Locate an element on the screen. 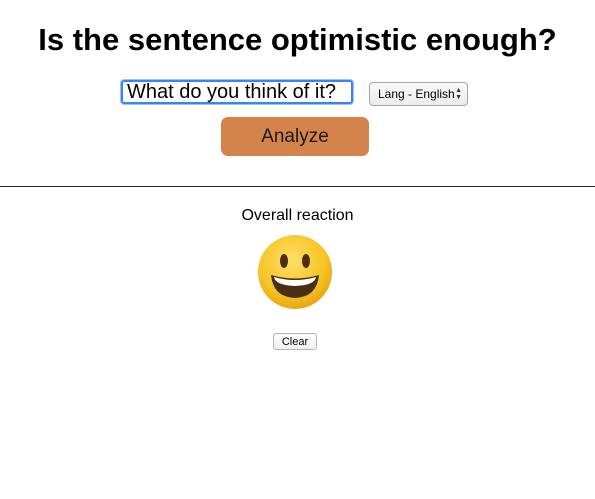 This screenshot has width=595, height=499. divider is located at coordinates (297, 186).